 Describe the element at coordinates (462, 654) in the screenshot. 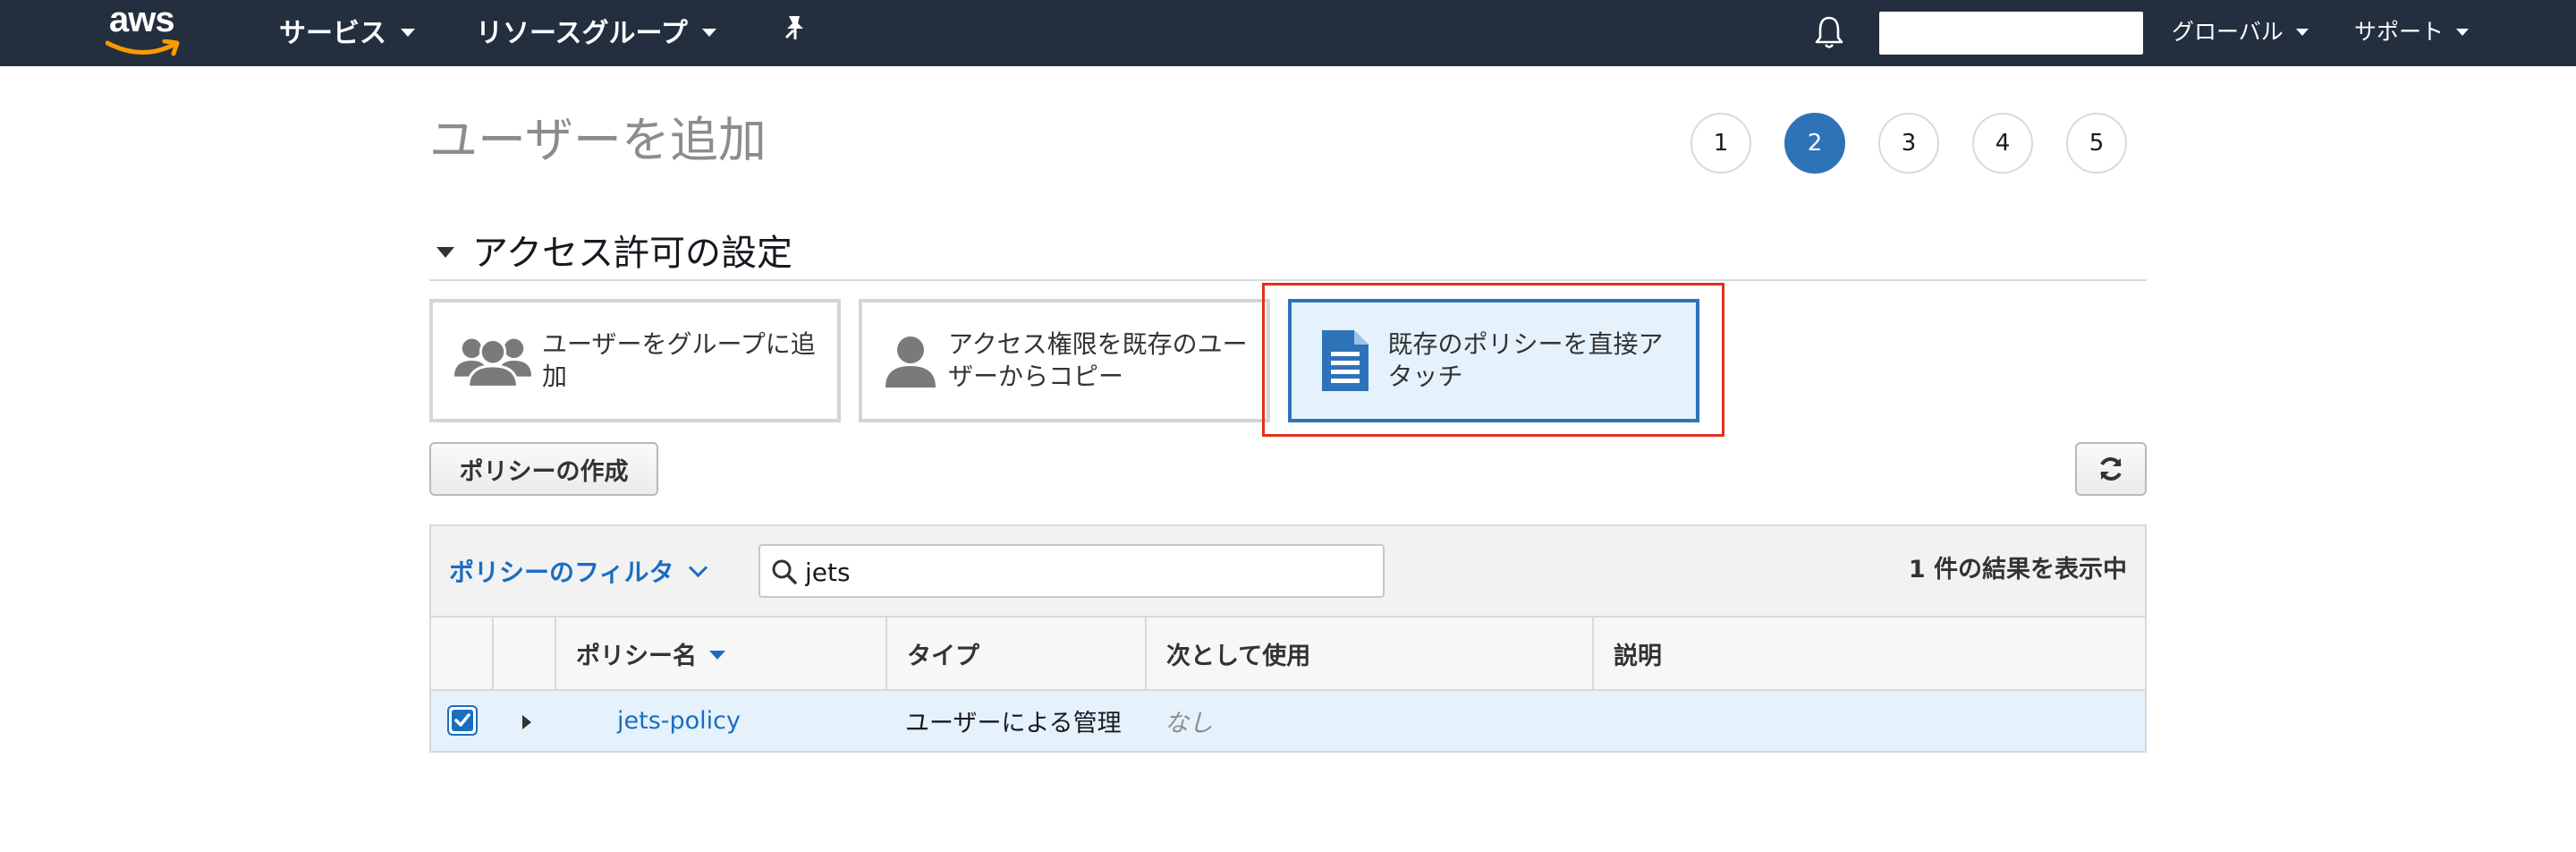

I see `select-column-header` at that location.